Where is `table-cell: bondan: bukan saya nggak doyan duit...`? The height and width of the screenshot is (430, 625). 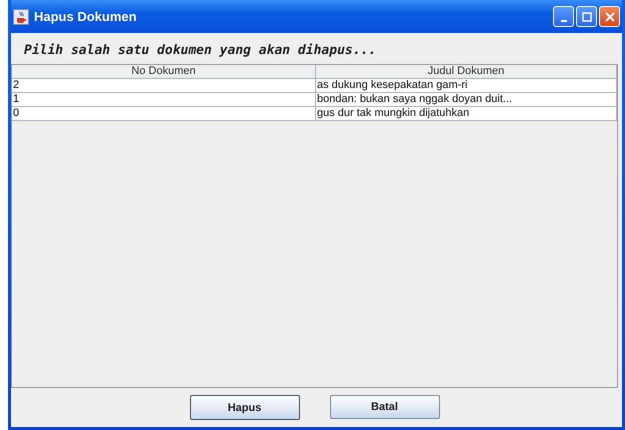 table-cell: bondan: bukan saya nggak doyan duit... is located at coordinates (466, 99).